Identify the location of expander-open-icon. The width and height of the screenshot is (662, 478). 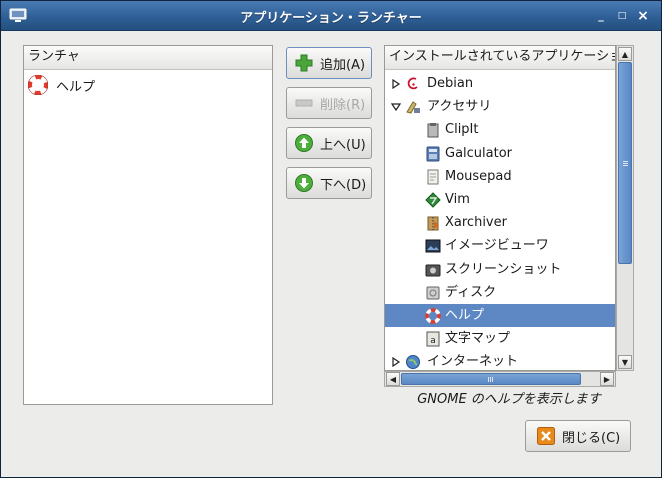
(396, 107).